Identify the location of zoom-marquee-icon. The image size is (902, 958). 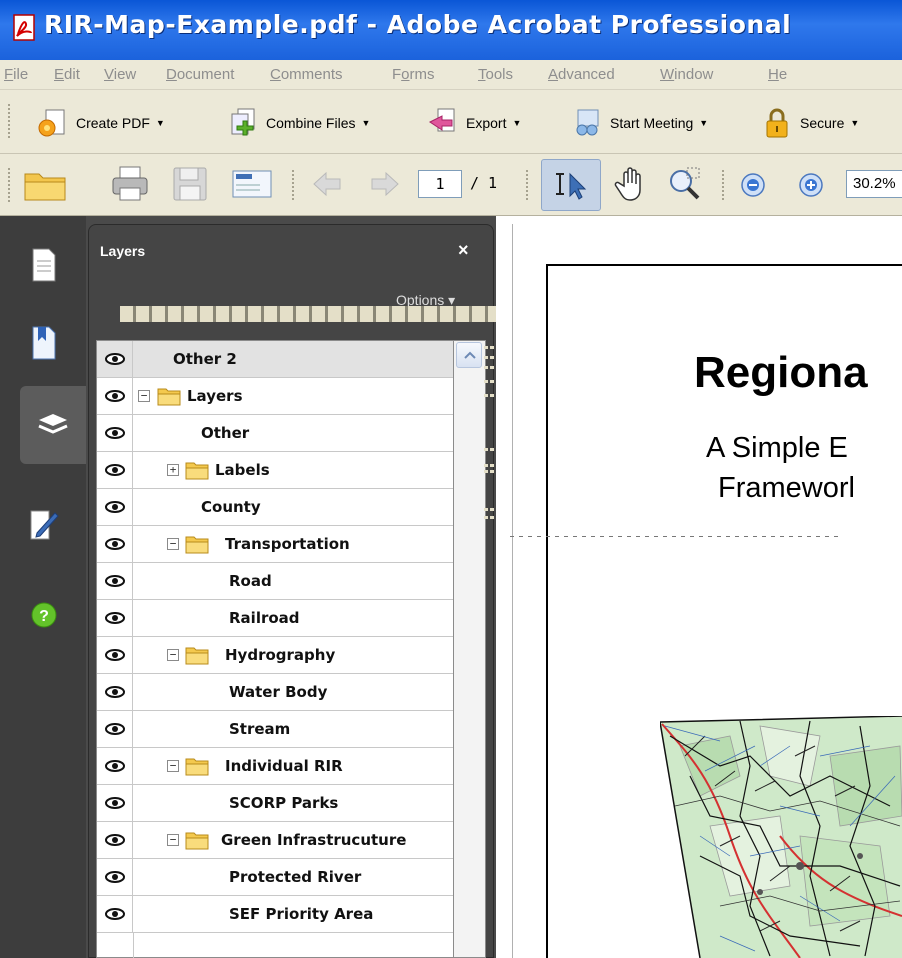
(684, 184).